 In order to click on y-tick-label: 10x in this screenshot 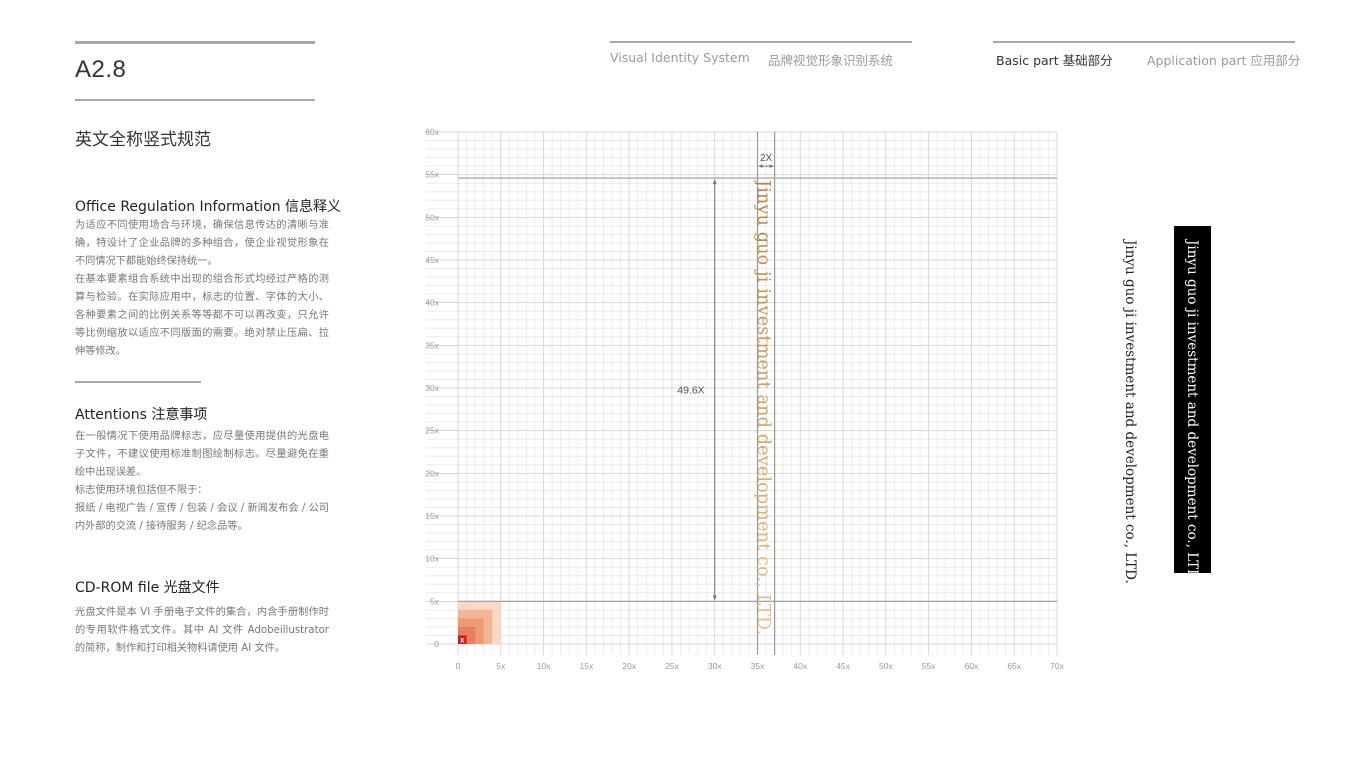, I will do `click(432, 559)`.